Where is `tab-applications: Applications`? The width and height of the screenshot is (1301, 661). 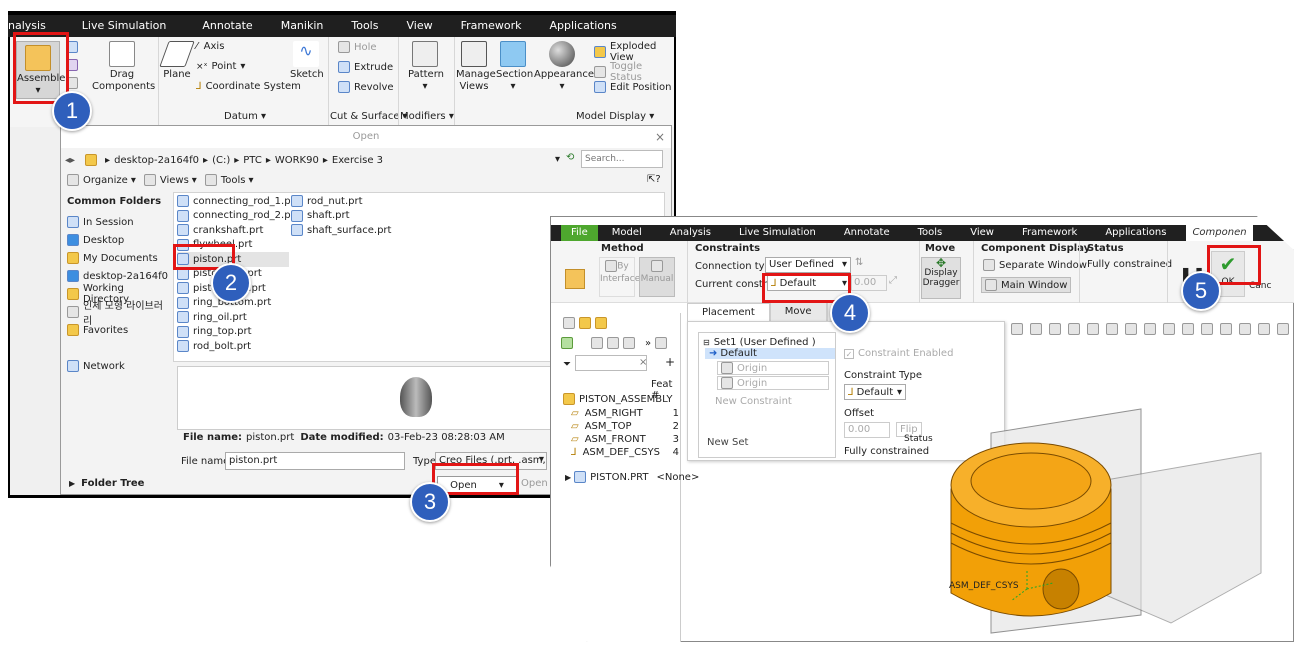 tab-applications: Applications is located at coordinates (583, 26).